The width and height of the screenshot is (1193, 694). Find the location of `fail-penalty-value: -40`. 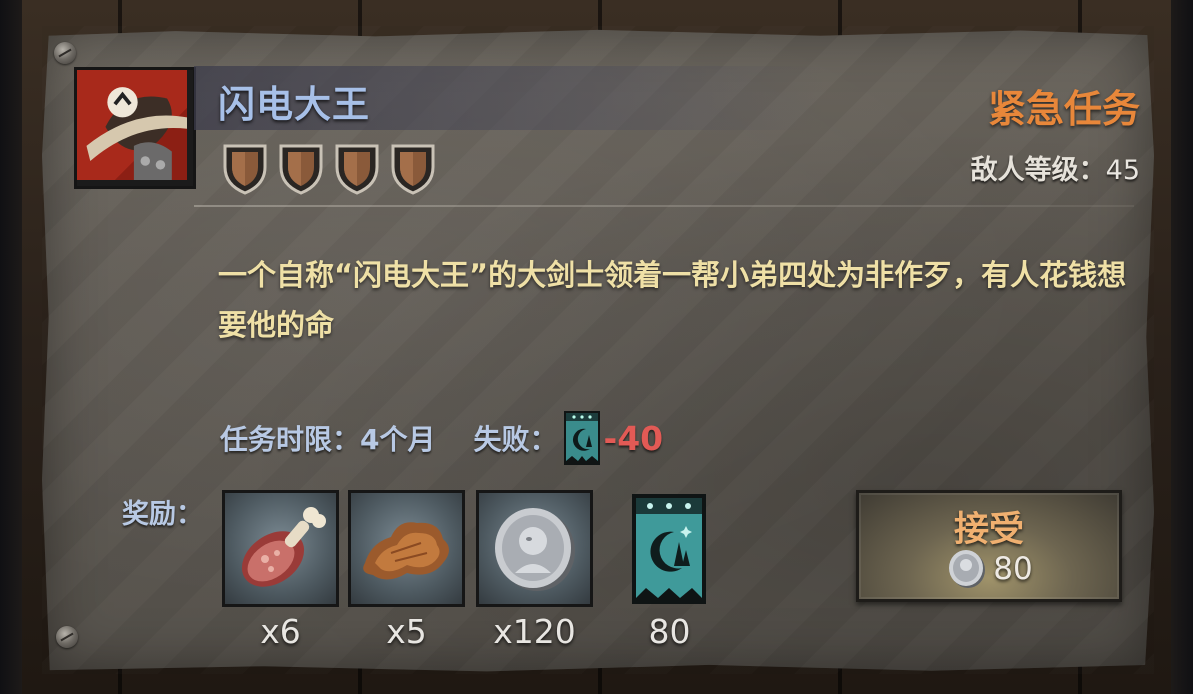

fail-penalty-value: -40 is located at coordinates (633, 438).